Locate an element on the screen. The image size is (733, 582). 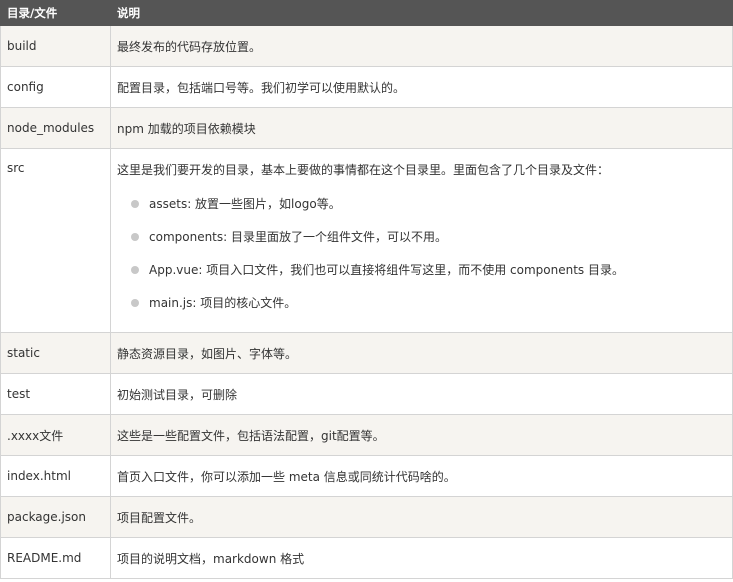
table-row: README.md 项目的说明文档，markdown 格式 is located at coordinates (366, 558).